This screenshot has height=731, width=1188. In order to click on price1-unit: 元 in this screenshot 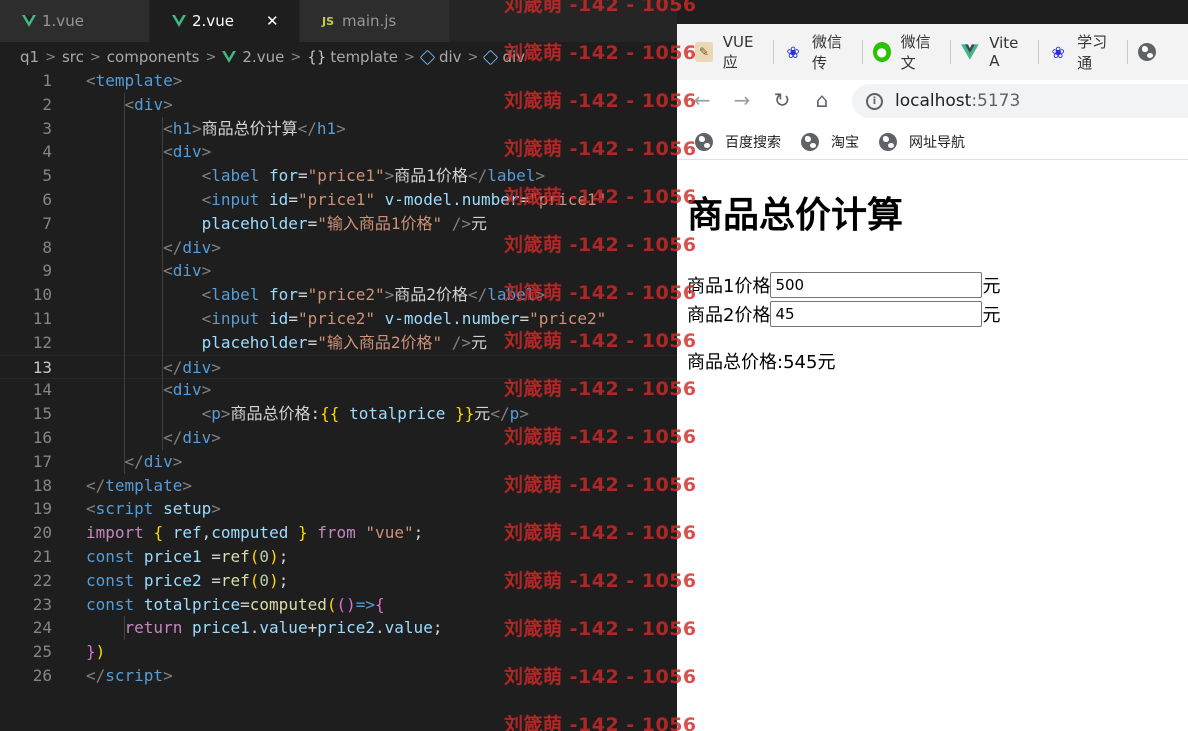, I will do `click(991, 286)`.